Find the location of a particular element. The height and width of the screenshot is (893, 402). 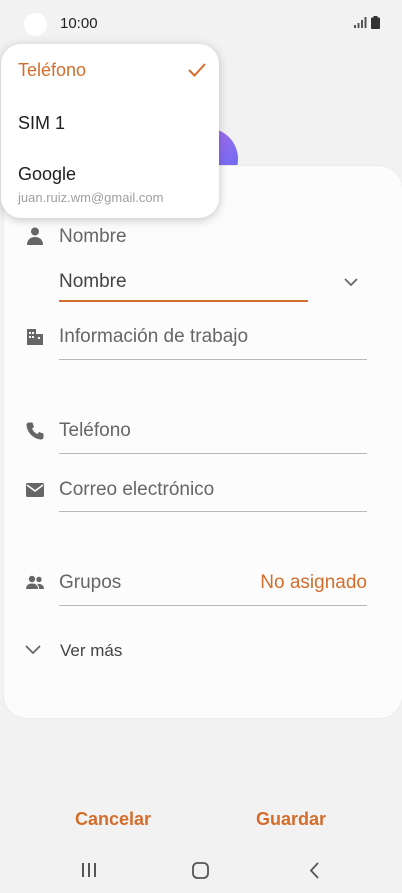

google-account-email: juan.ruiz.wm@gmail.com is located at coordinates (91, 197).